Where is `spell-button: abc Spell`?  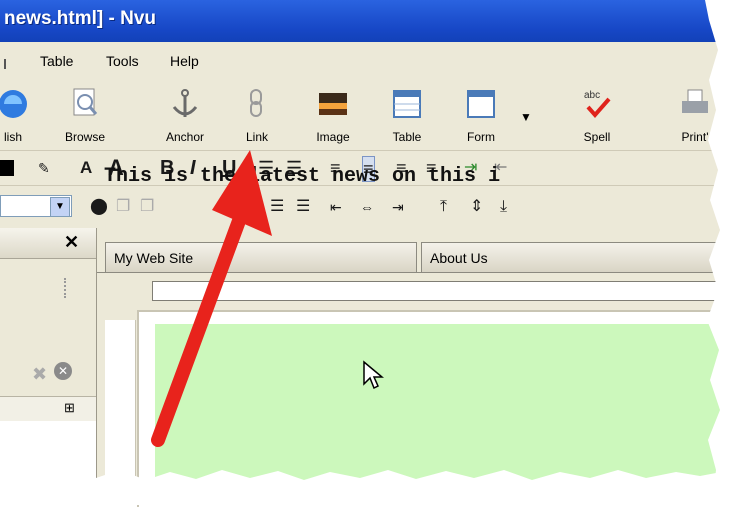
spell-button: abc Spell is located at coordinates (597, 116).